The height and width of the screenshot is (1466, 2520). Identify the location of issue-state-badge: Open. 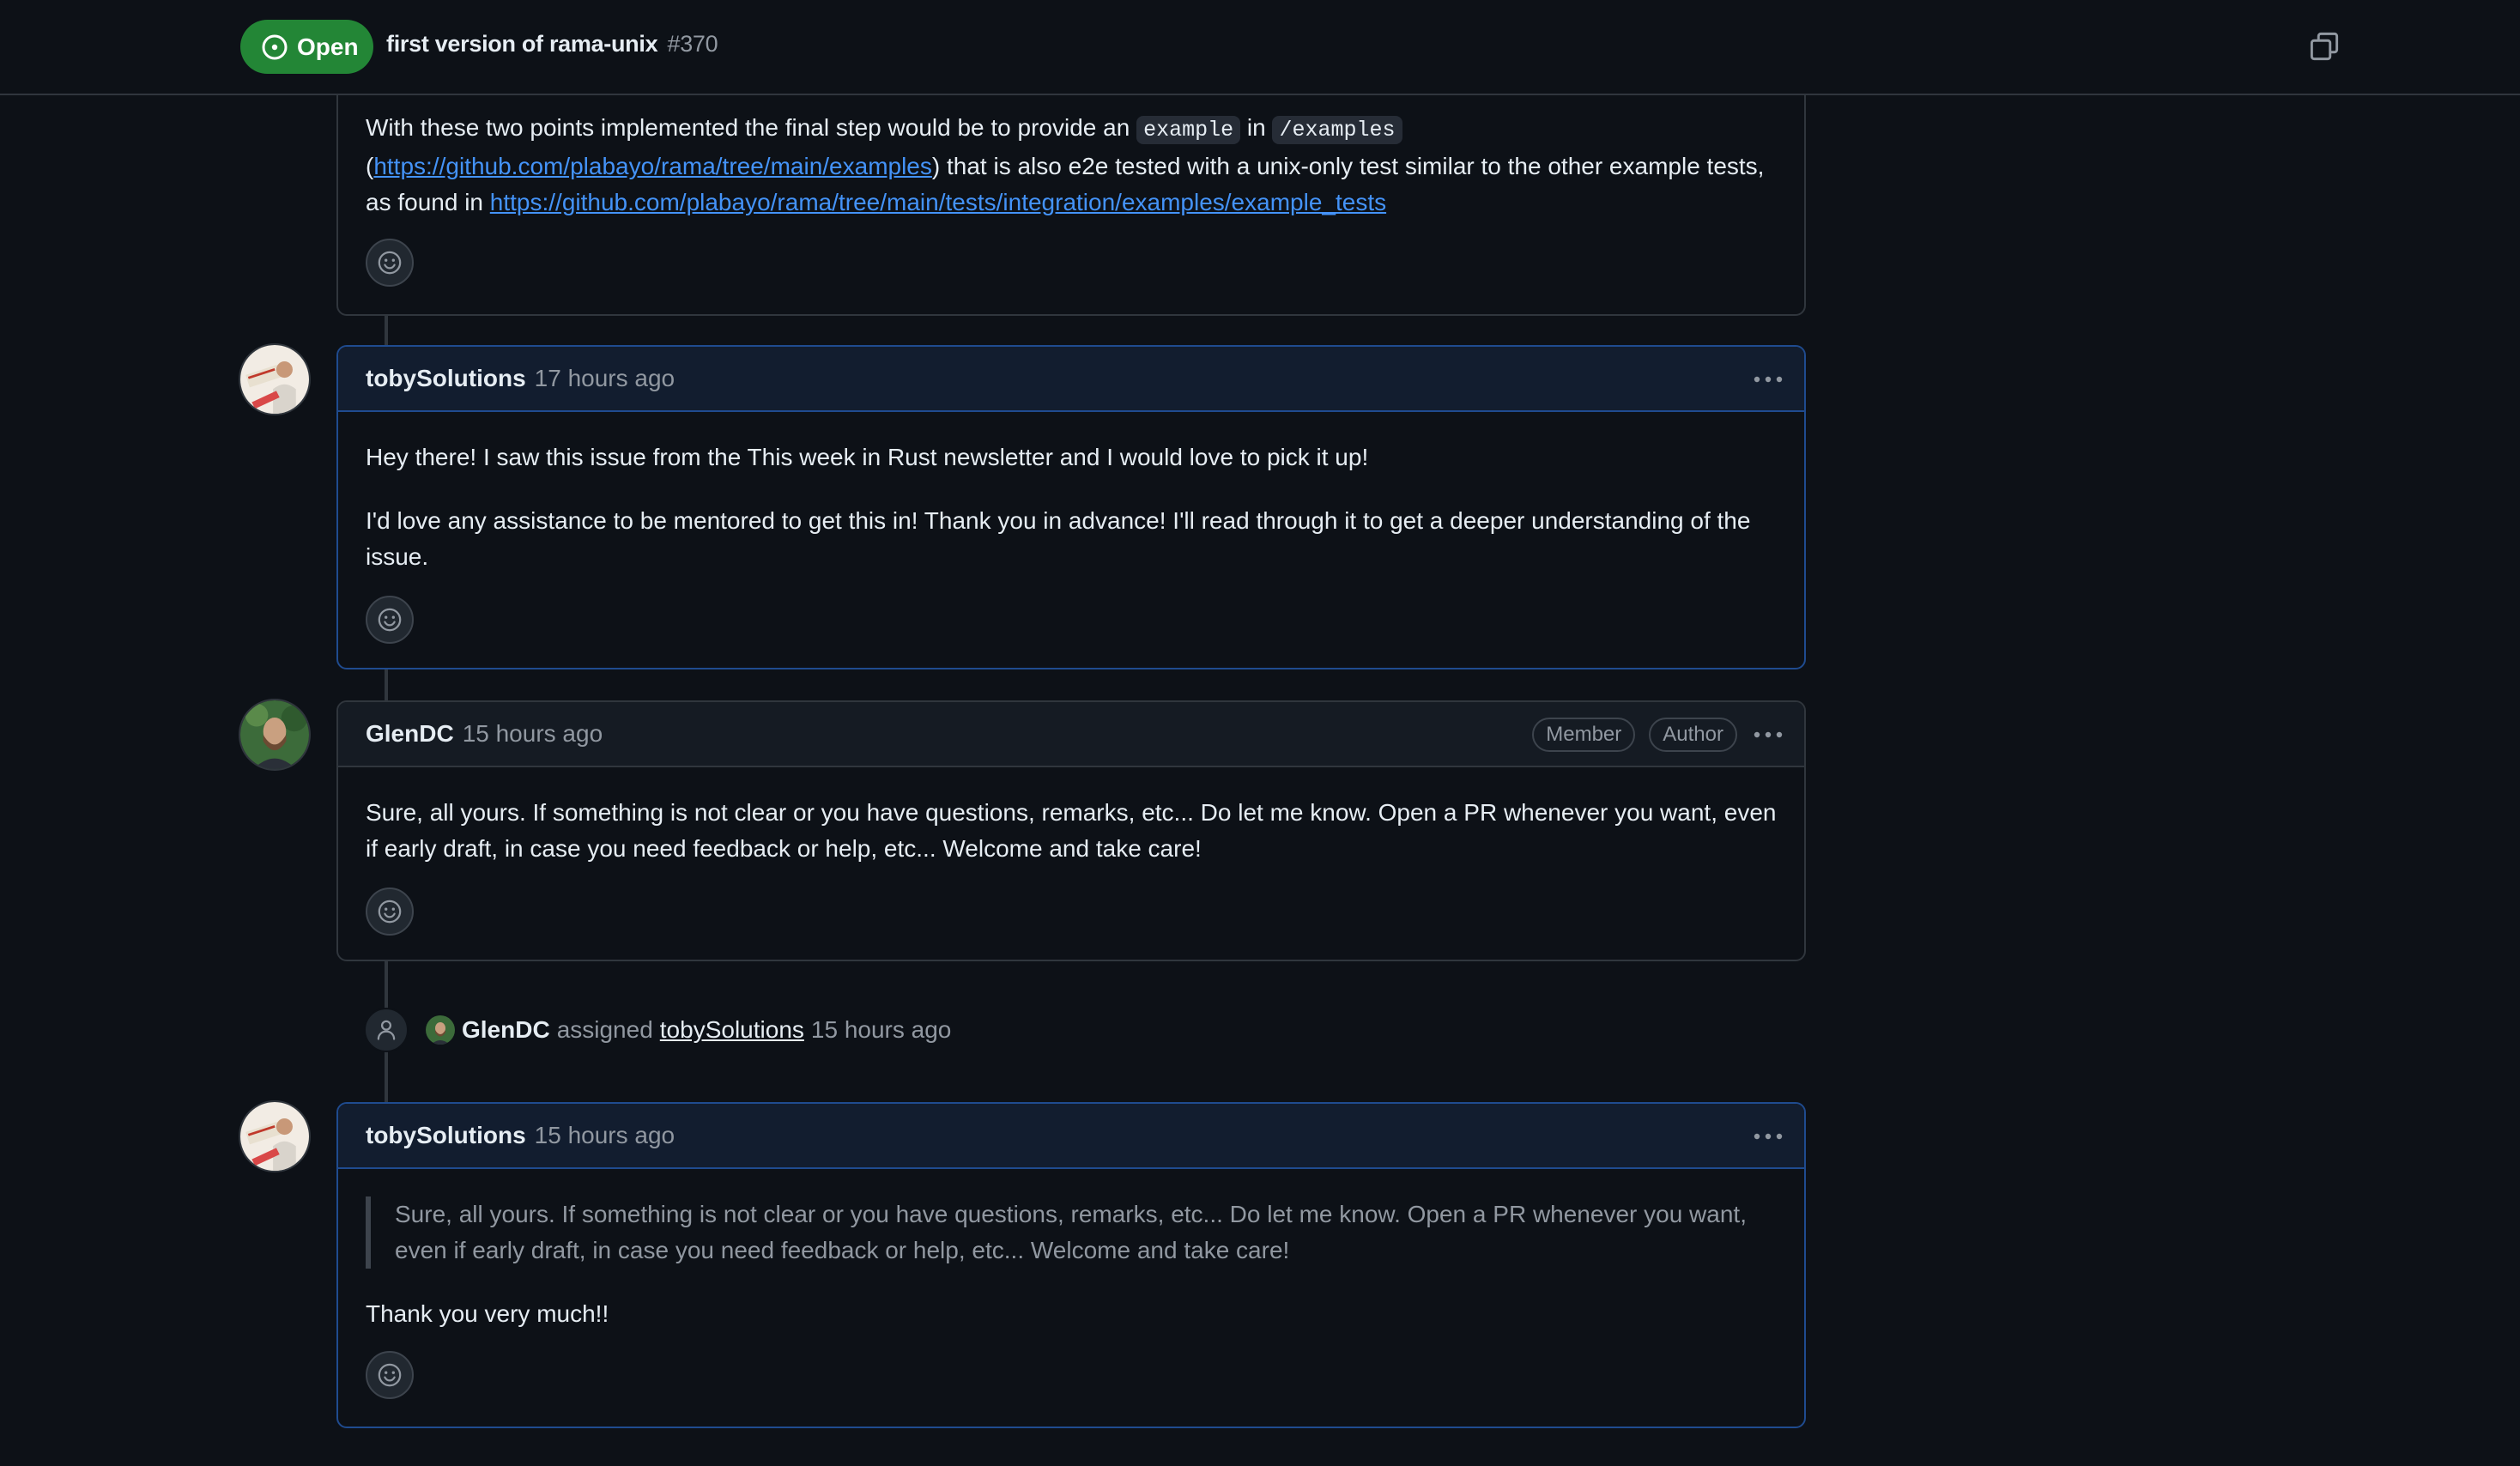
(306, 47).